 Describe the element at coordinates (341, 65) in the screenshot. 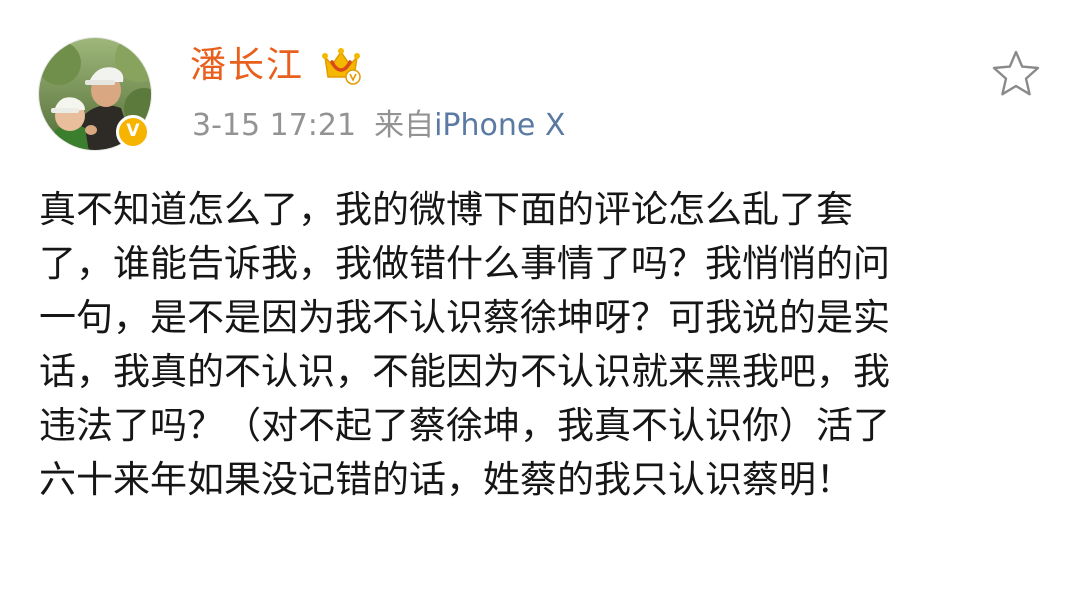

I see `crown-vip-icon` at that location.